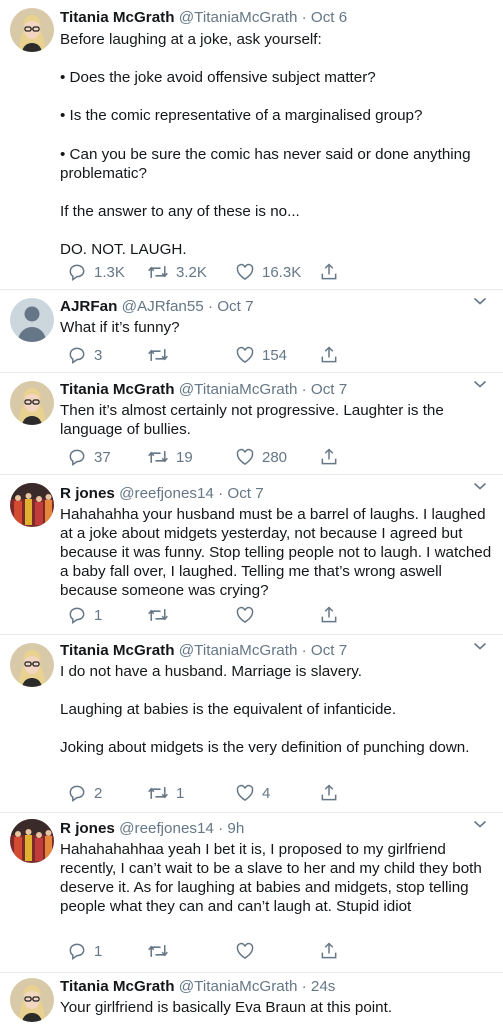  I want to click on like-count: 280, so click(275, 457).